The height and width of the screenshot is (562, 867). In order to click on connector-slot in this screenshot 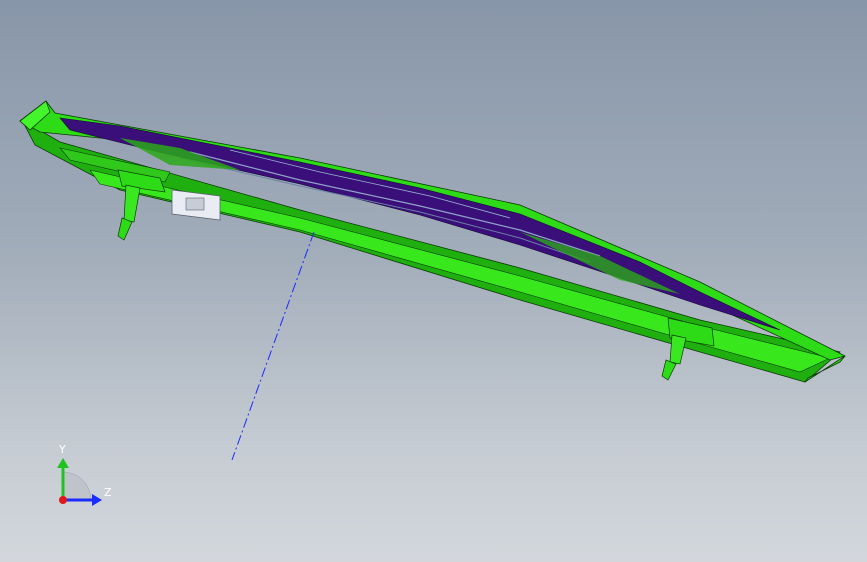, I will do `click(195, 204)`.